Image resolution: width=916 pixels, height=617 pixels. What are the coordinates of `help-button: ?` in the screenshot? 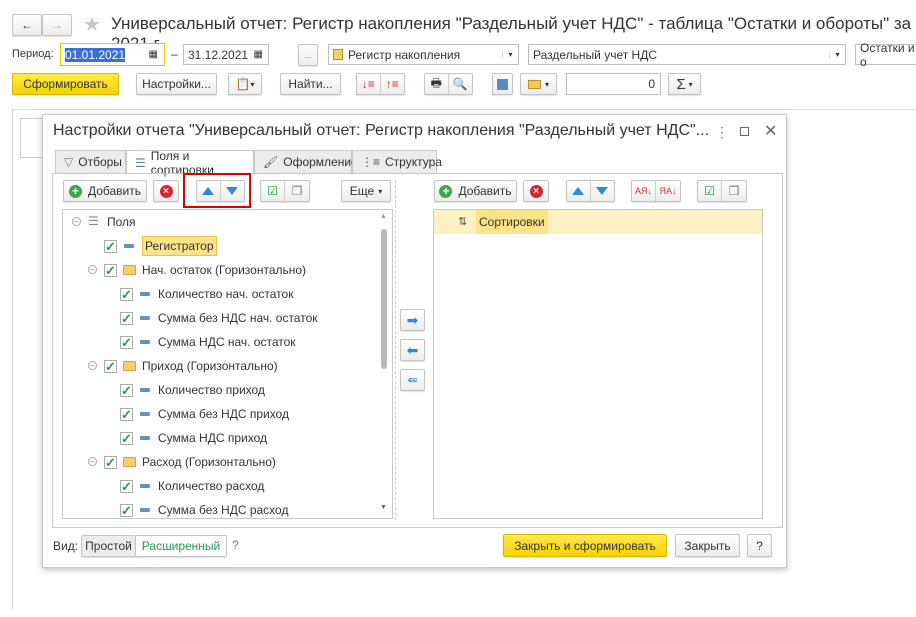 It's located at (759, 545).